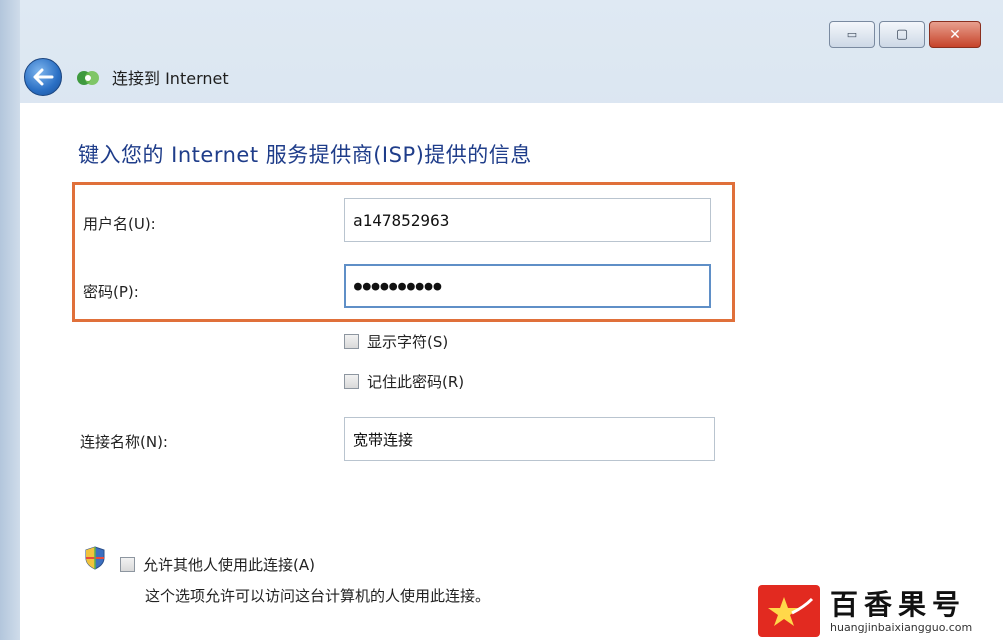  I want to click on network-connection-icon, so click(88, 78).